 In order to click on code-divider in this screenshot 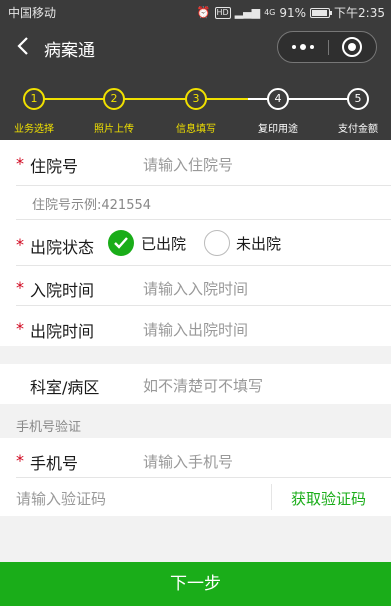, I will do `click(271, 497)`.